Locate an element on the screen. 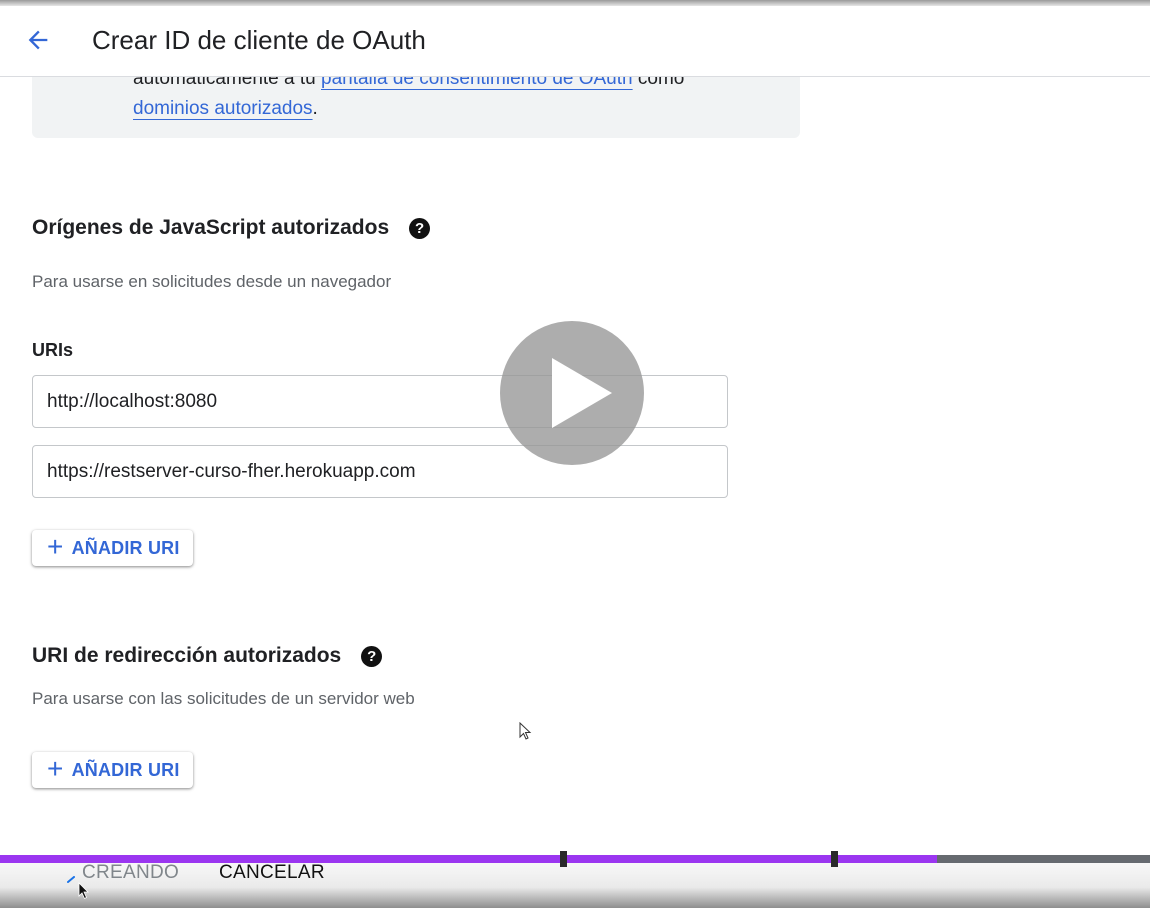 The image size is (1150, 908). cancel-button: CANCELAR is located at coordinates (272, 873).